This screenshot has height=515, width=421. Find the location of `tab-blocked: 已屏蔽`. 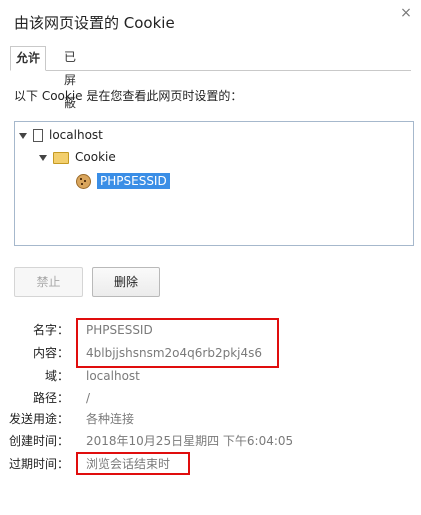

tab-blocked: 已屏蔽 is located at coordinates (70, 78).